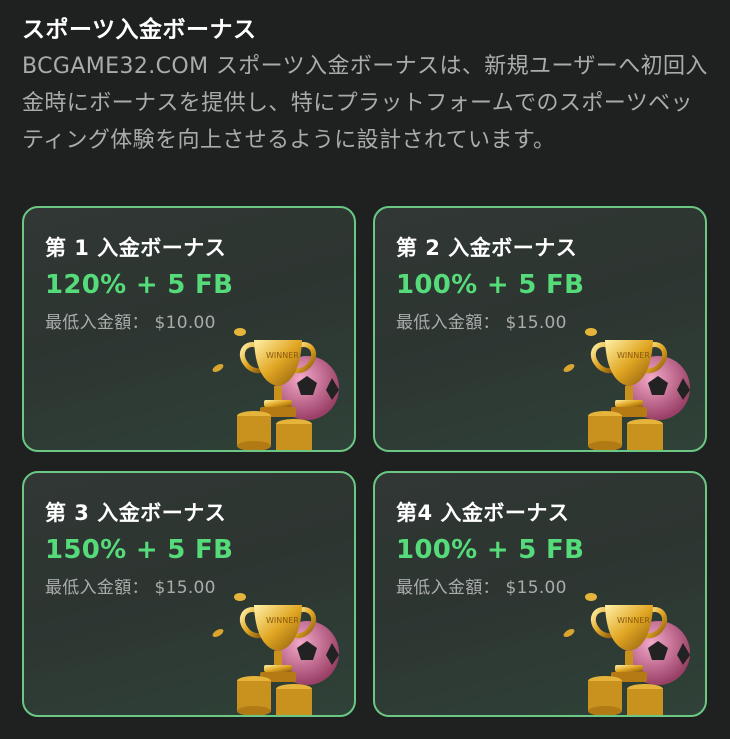 The width and height of the screenshot is (730, 739). What do you see at coordinates (487, 248) in the screenshot?
I see `card-title: 第 2 入金ボーナス` at bounding box center [487, 248].